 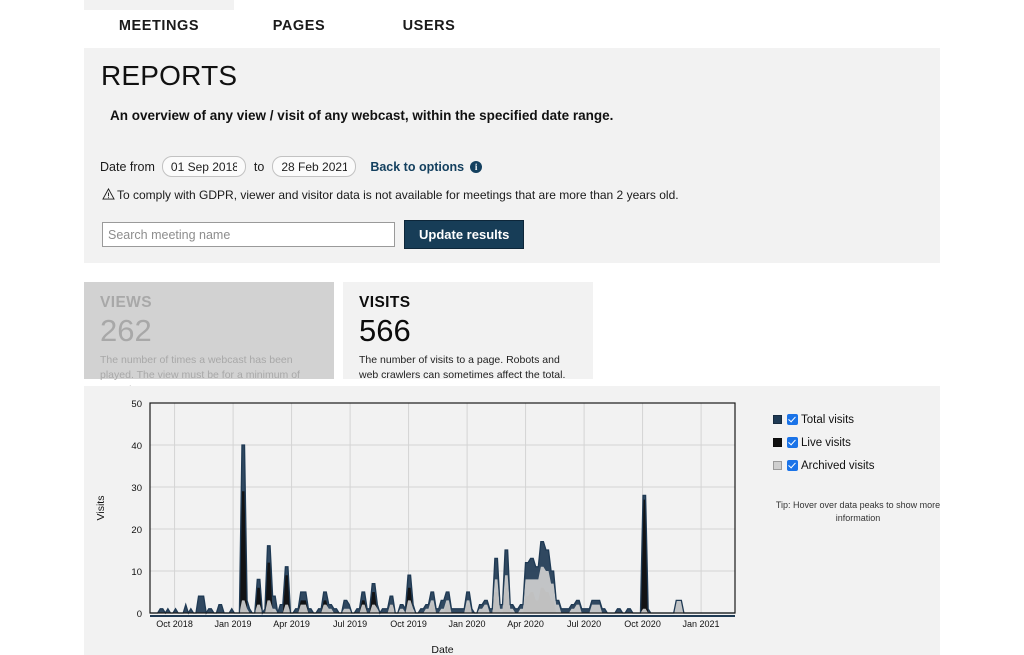 What do you see at coordinates (350, 624) in the screenshot?
I see `svg-text: Jul 2019` at bounding box center [350, 624].